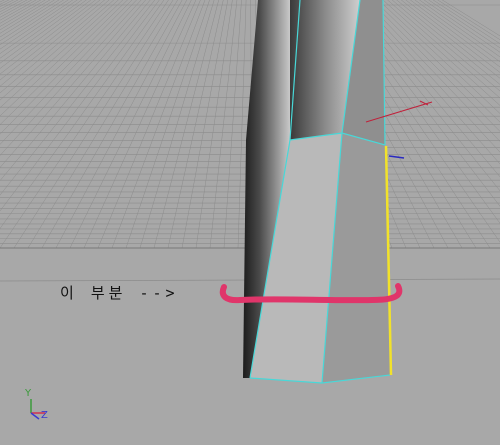 The height and width of the screenshot is (445, 500). Describe the element at coordinates (44, 415) in the screenshot. I see `axis-z-label: Z` at that location.